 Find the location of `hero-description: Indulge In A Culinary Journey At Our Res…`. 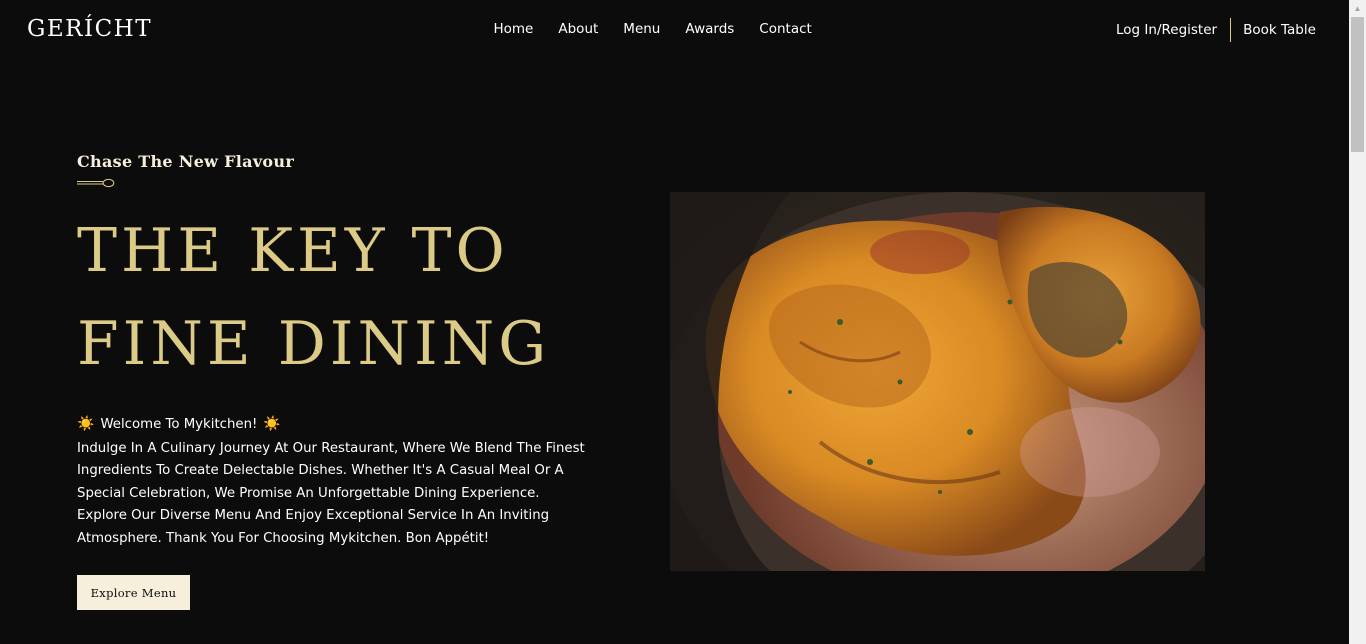

hero-description: Indulge In A Culinary Journey At Our Res… is located at coordinates (331, 493).